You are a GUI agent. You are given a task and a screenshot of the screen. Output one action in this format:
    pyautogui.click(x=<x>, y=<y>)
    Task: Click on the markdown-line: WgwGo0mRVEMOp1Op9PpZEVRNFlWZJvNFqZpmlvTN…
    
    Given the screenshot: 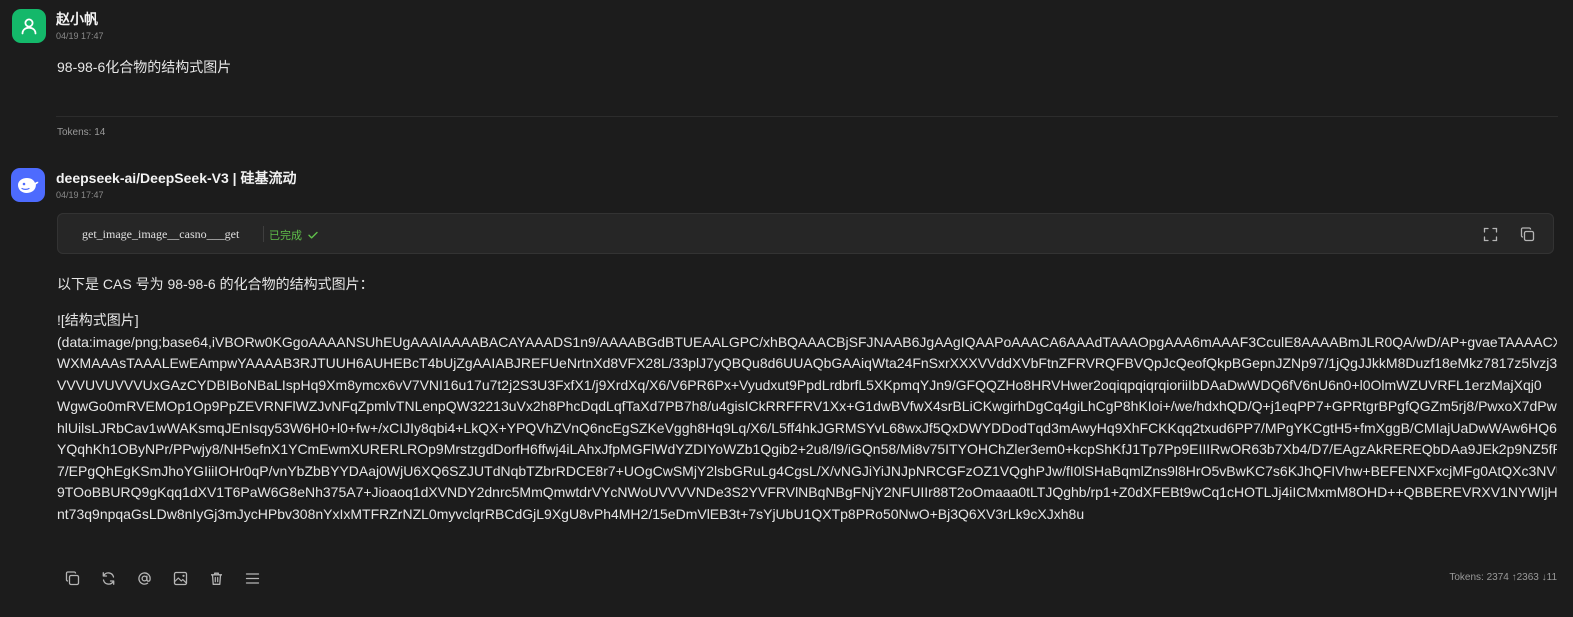 What is the action you would take?
    pyautogui.click(x=807, y=406)
    